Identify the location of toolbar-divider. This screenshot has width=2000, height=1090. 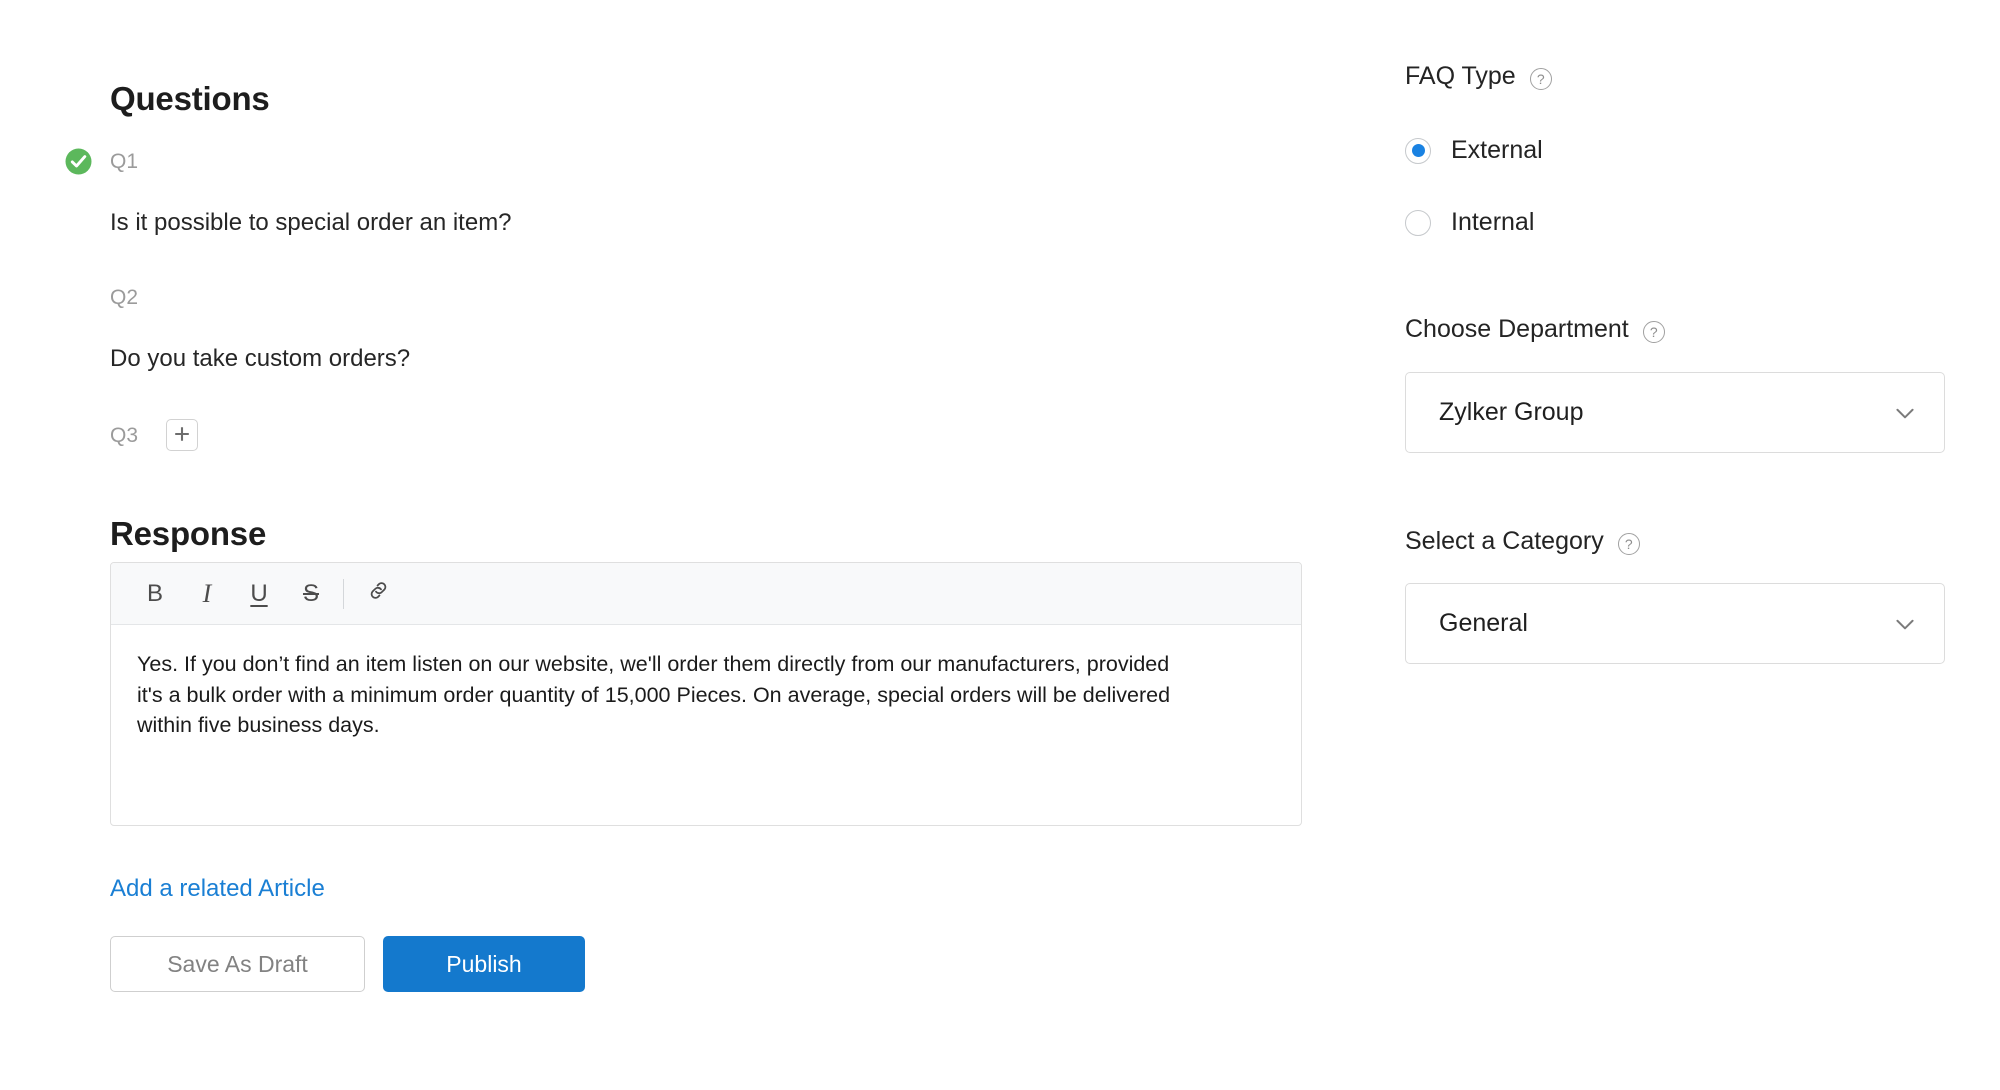
(343, 593).